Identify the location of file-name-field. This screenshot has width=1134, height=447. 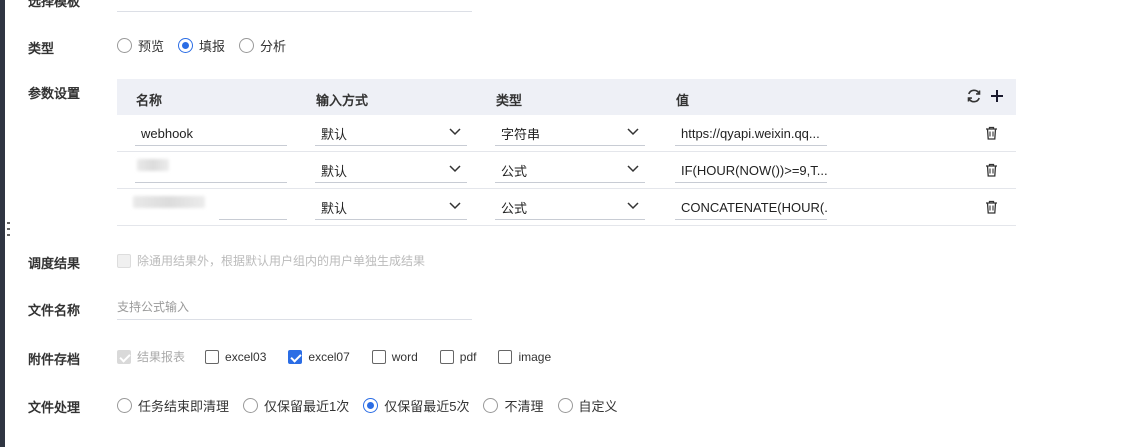
(294, 308).